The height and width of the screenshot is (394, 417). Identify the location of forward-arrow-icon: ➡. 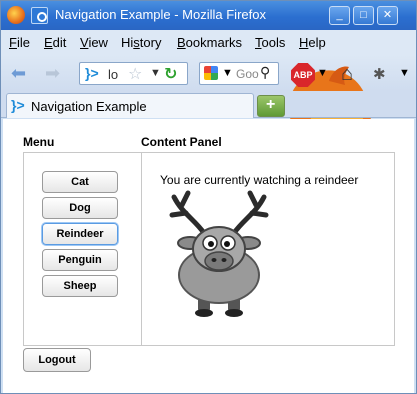
(56, 73).